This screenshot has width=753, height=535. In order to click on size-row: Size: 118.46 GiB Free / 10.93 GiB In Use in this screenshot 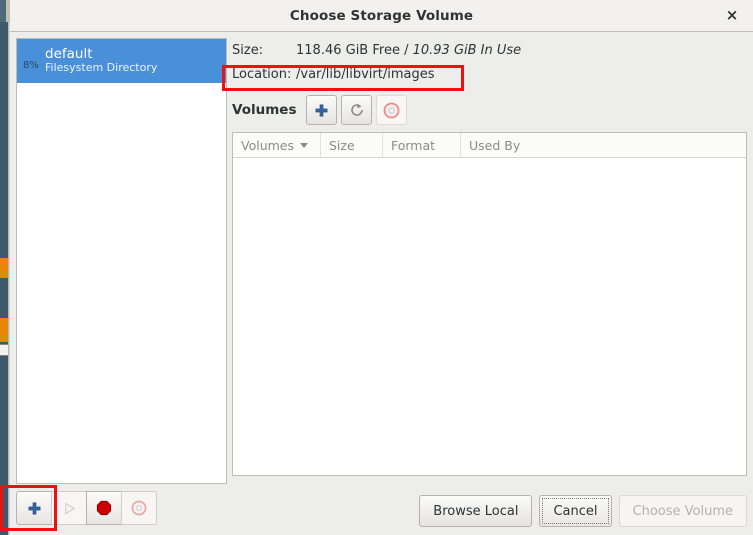, I will do `click(489, 50)`.